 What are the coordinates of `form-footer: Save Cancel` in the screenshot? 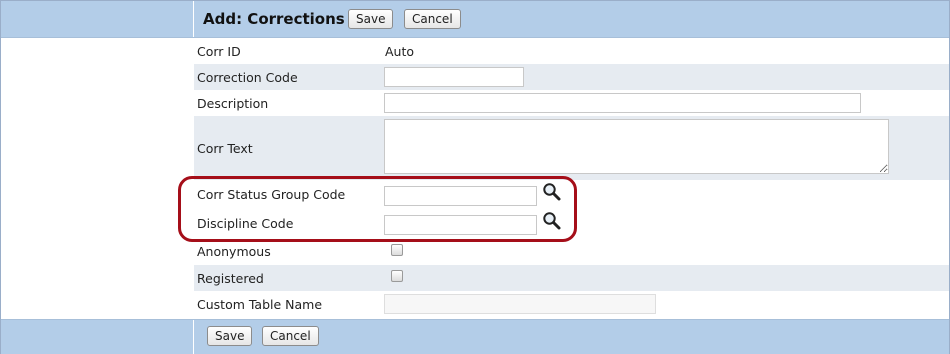 It's located at (475, 336).